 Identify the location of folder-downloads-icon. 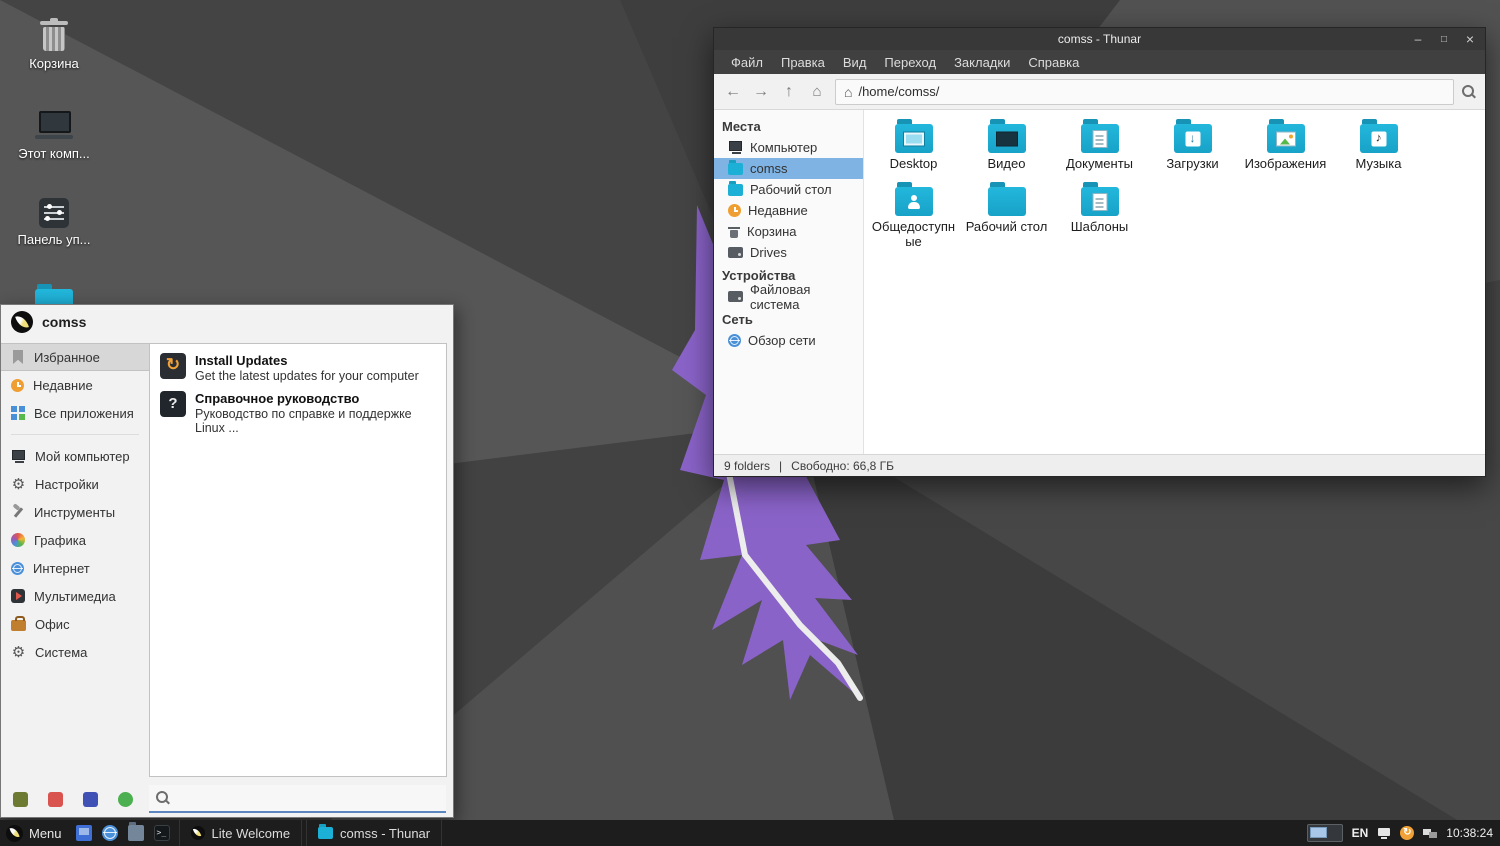
(1192, 136).